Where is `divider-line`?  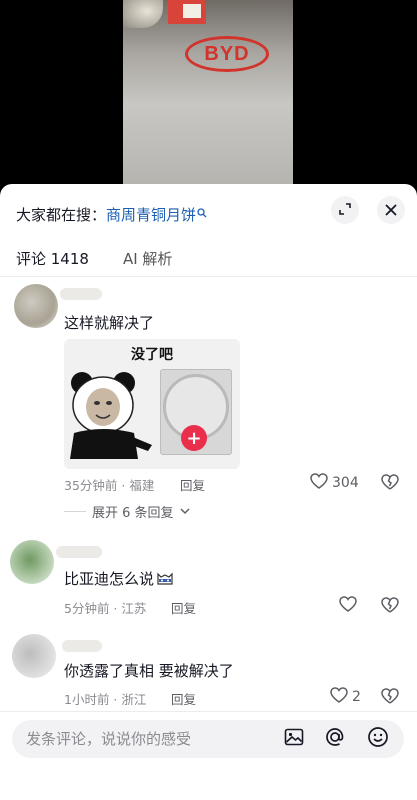
divider-line is located at coordinates (75, 511).